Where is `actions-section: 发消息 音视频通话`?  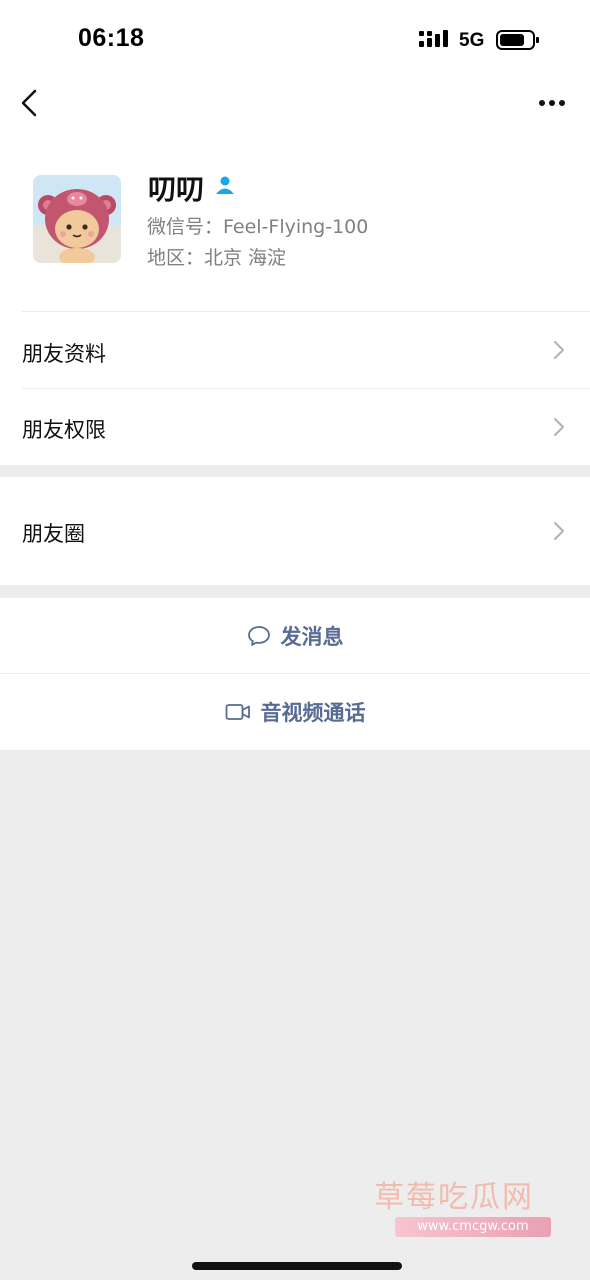 actions-section: 发消息 音视频通话 is located at coordinates (295, 674).